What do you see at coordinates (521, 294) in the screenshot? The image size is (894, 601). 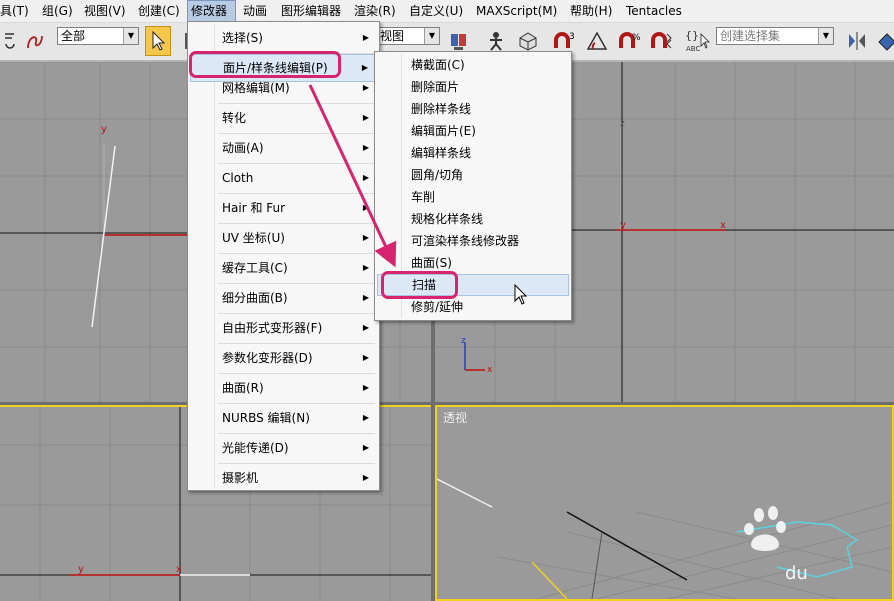 I see `mouse-cursor-icon` at bounding box center [521, 294].